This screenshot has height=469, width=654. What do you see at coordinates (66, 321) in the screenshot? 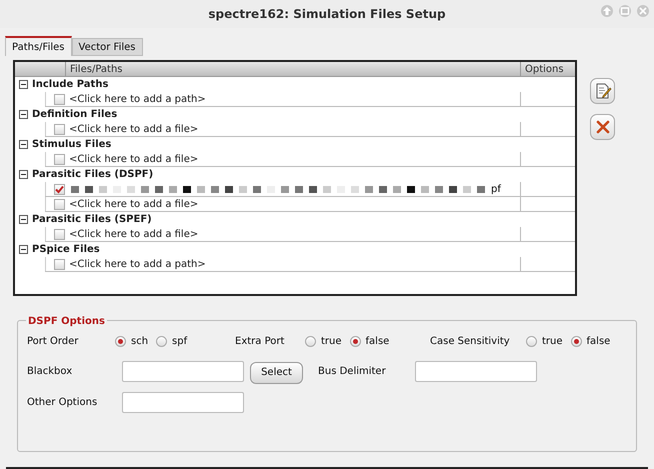
I see `group-title: DSPF Options` at bounding box center [66, 321].